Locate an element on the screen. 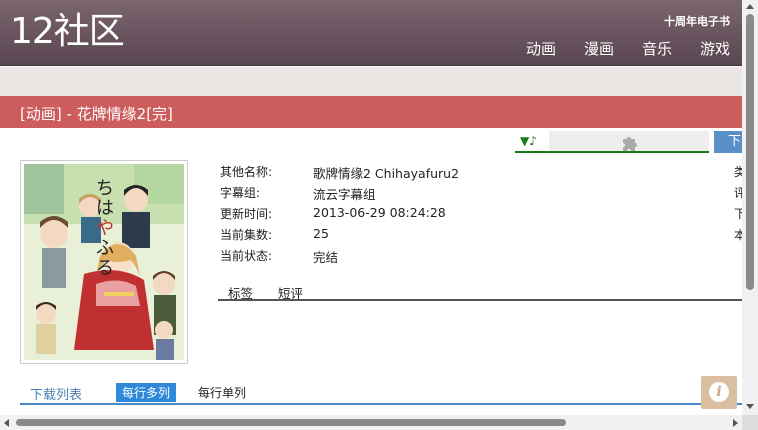 The height and width of the screenshot is (430, 758). edge-label: 评 is located at coordinates (738, 193).